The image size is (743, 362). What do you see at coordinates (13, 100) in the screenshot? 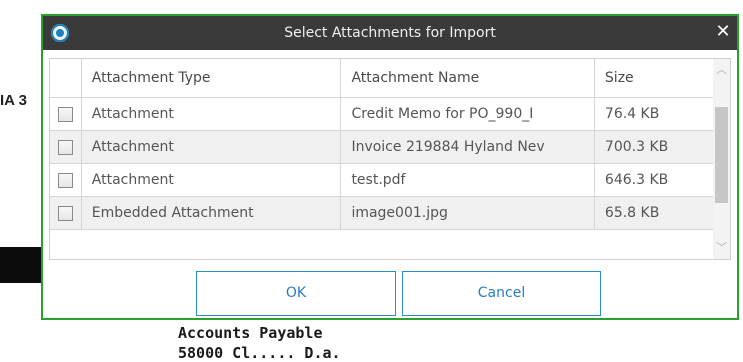
I see `background-text-fragment: IA 3` at bounding box center [13, 100].